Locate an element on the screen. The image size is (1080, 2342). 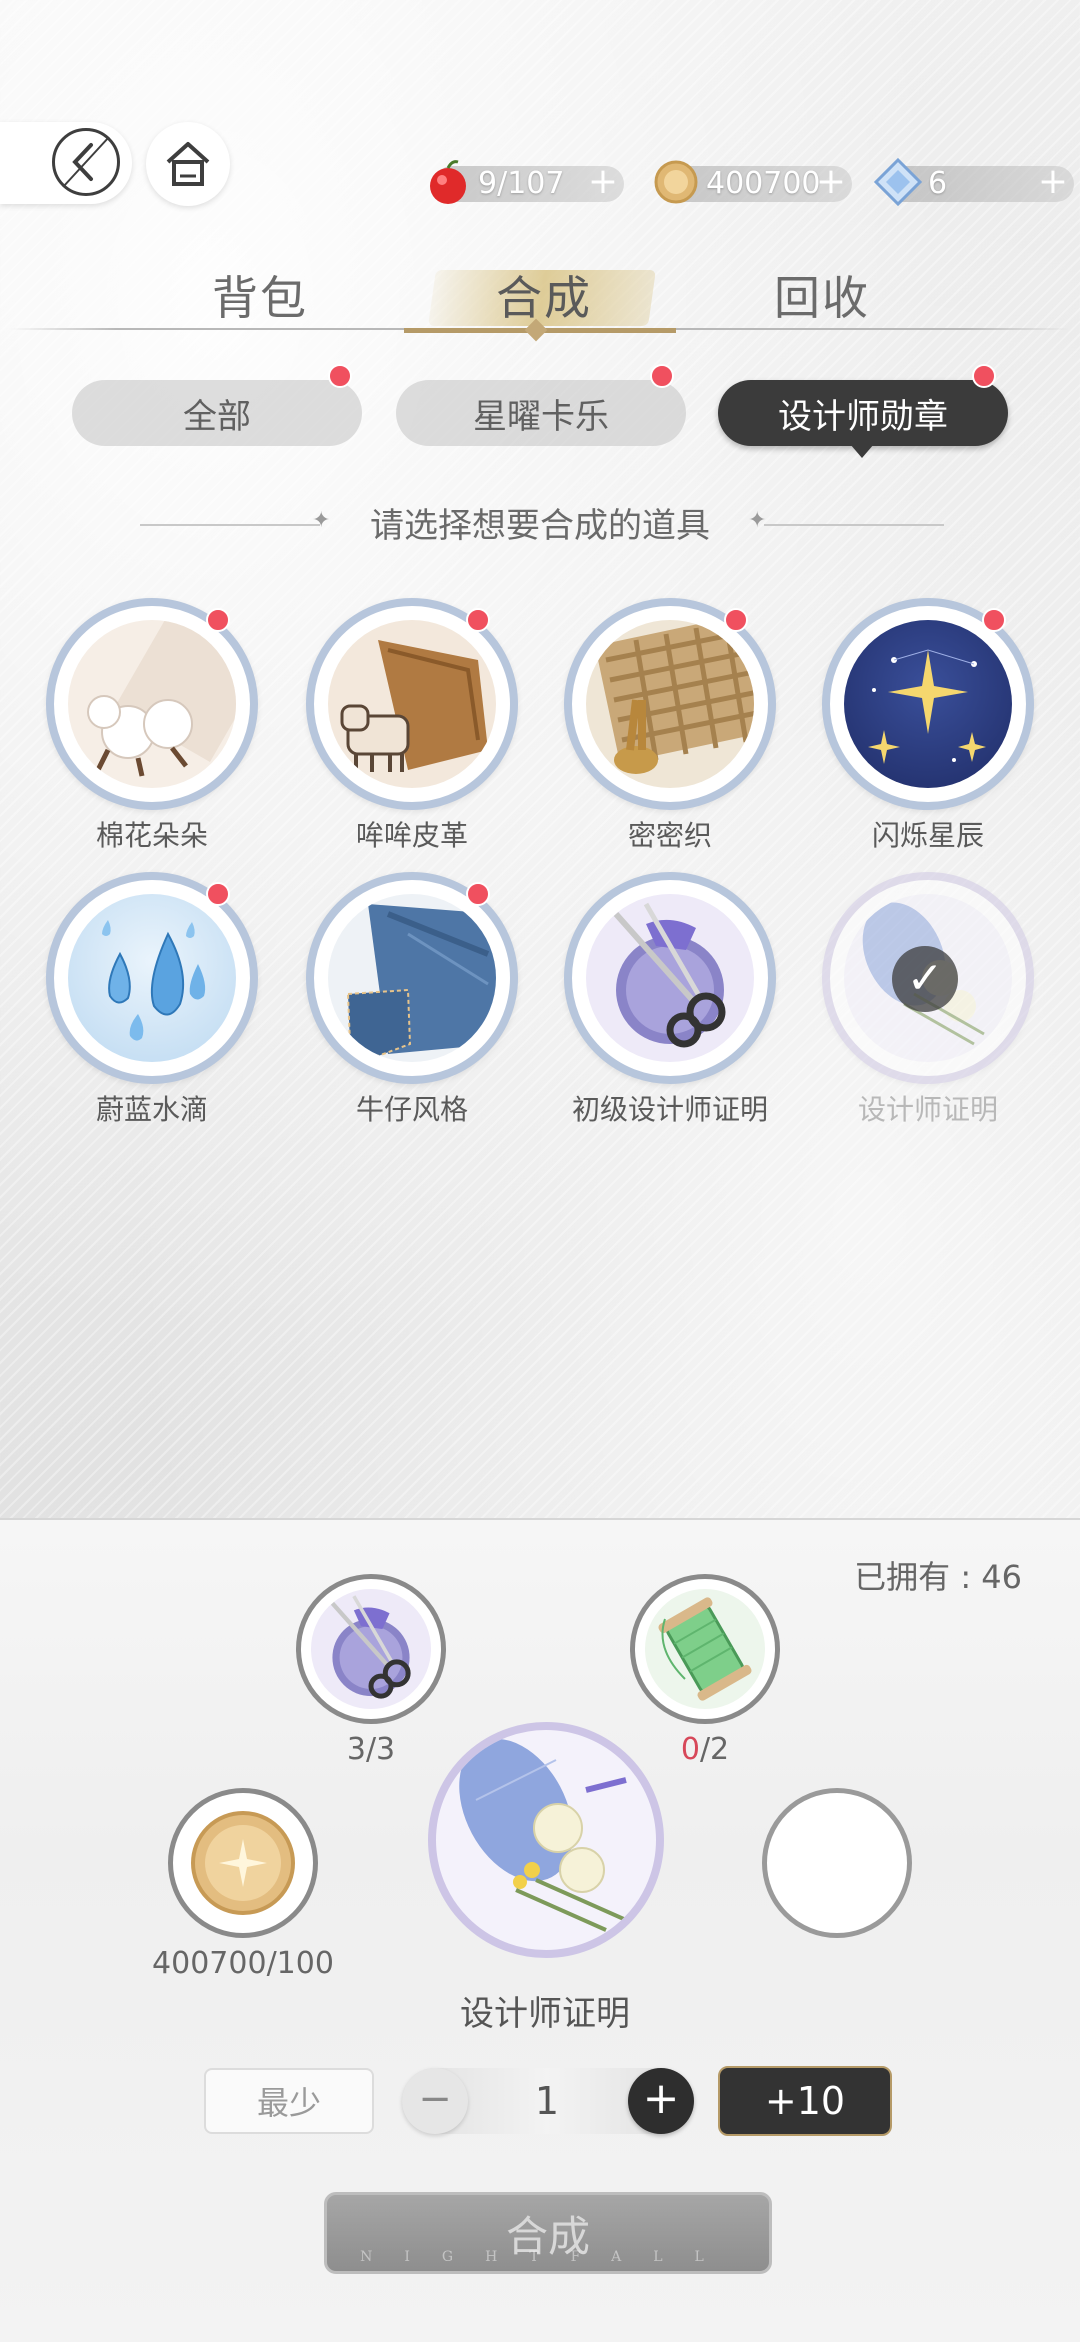
coin-add-button: + is located at coordinates (831, 182).